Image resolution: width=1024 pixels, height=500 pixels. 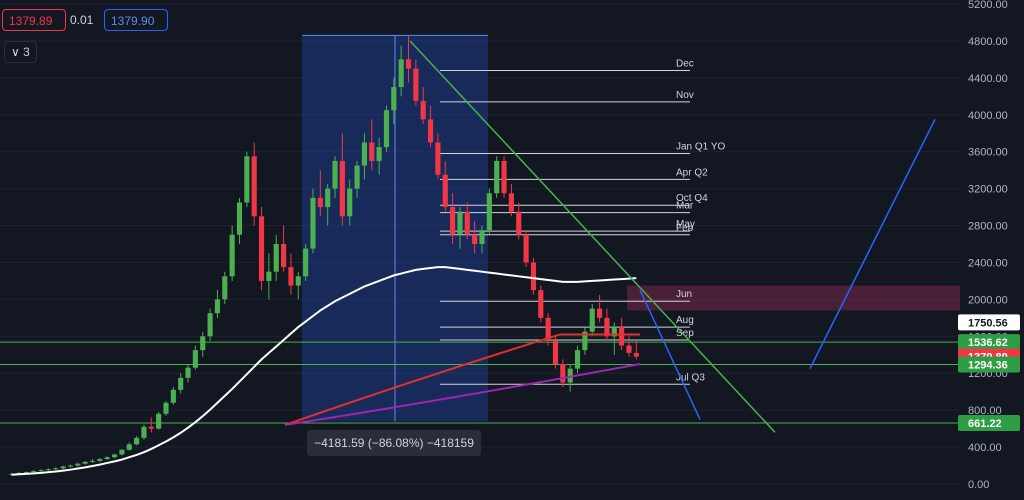 I want to click on month-level-label: Jun, so click(x=684, y=294).